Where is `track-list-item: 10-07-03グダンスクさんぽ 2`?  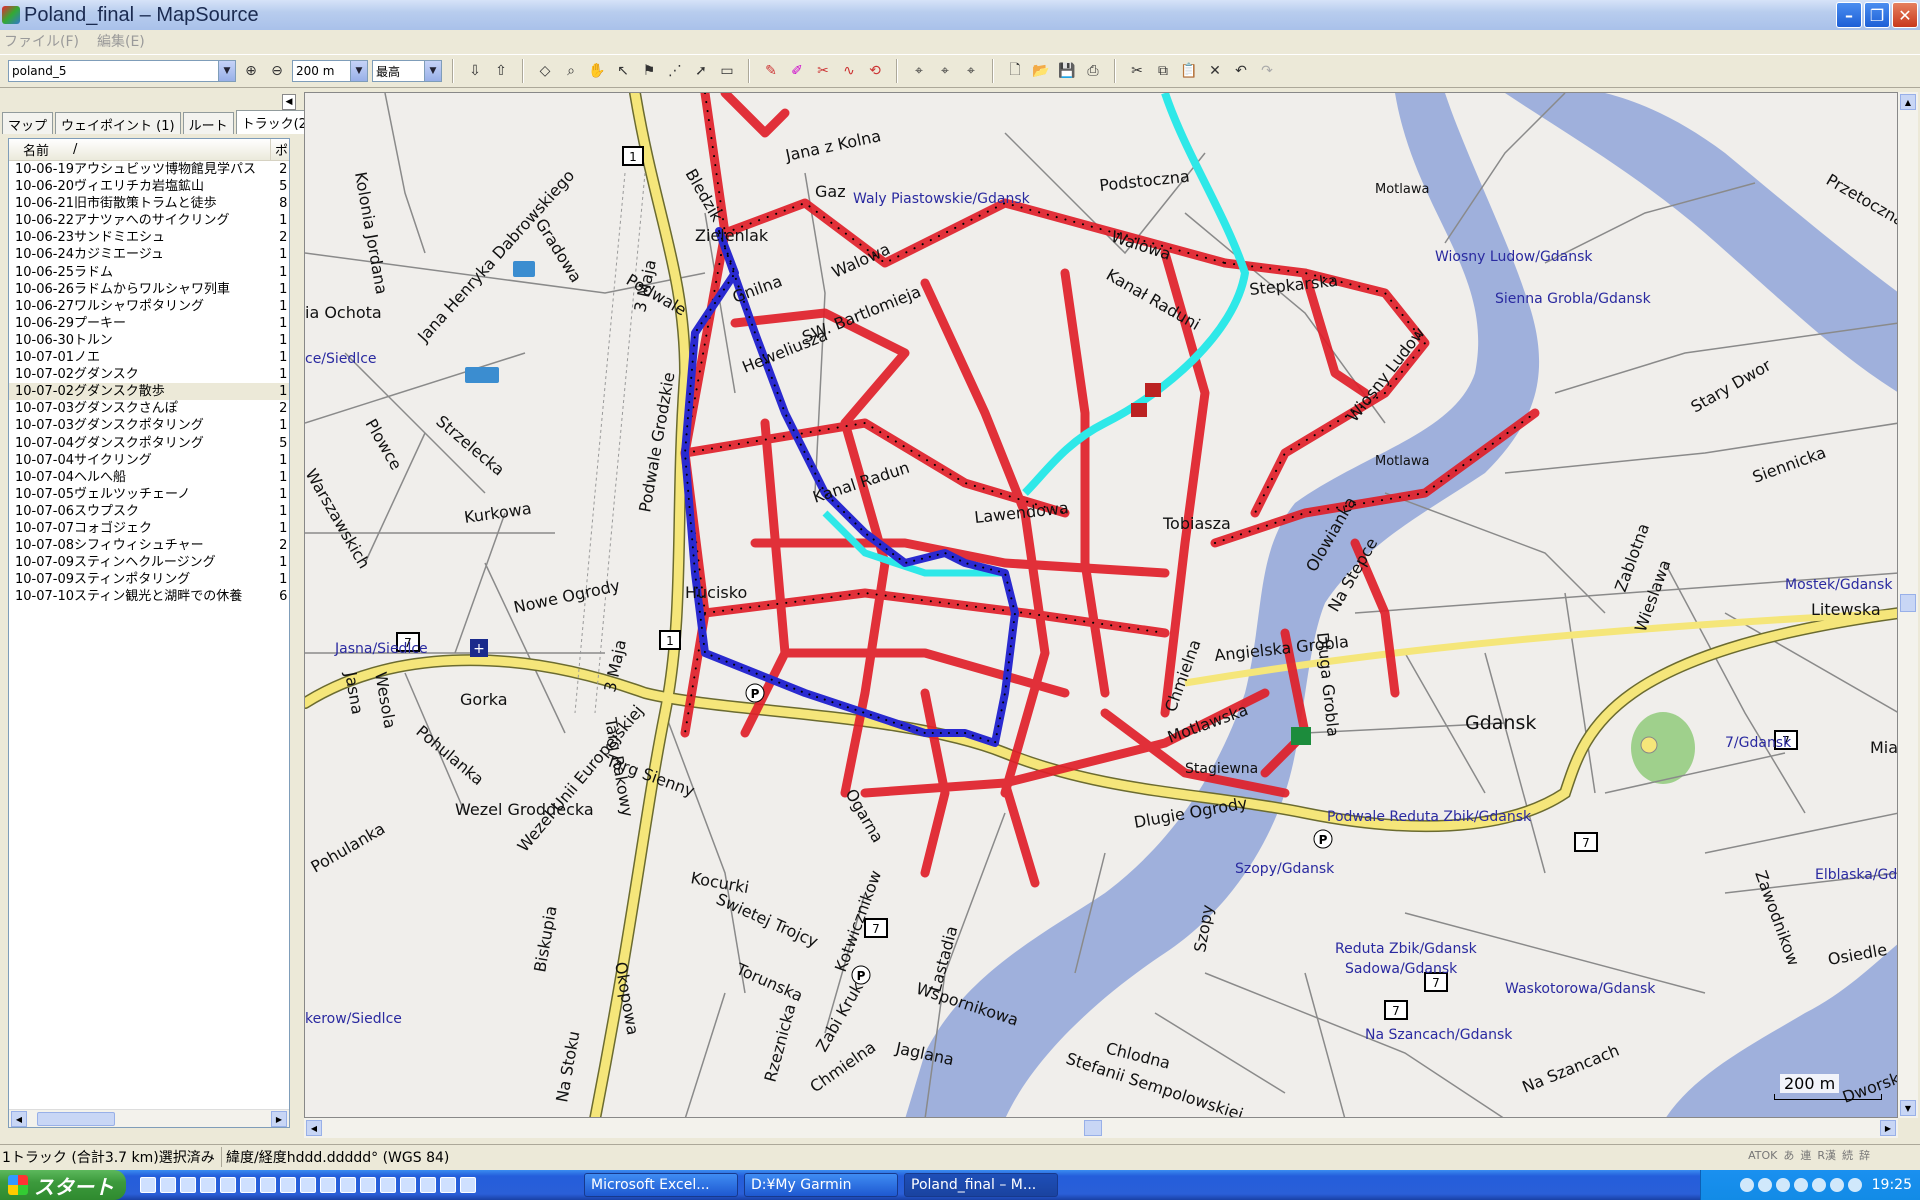 track-list-item: 10-07-03グダンスクさんぽ 2 is located at coordinates (149, 408).